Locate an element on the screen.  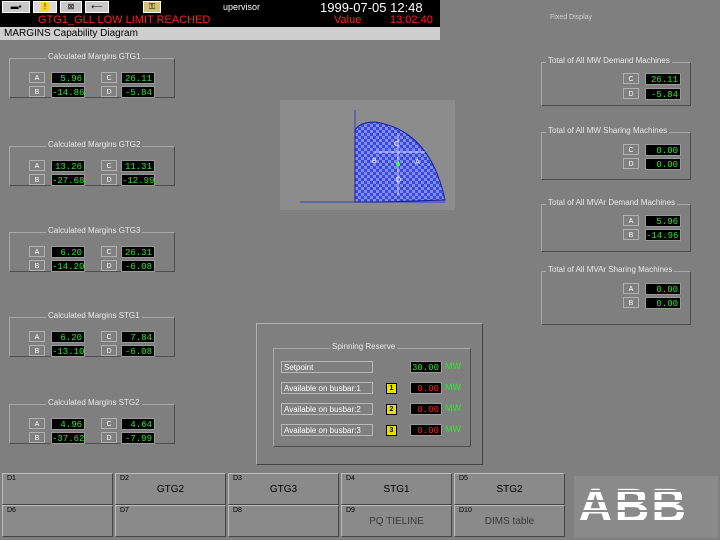
nav-tile-name: GTG3 is located at coordinates (283, 489).